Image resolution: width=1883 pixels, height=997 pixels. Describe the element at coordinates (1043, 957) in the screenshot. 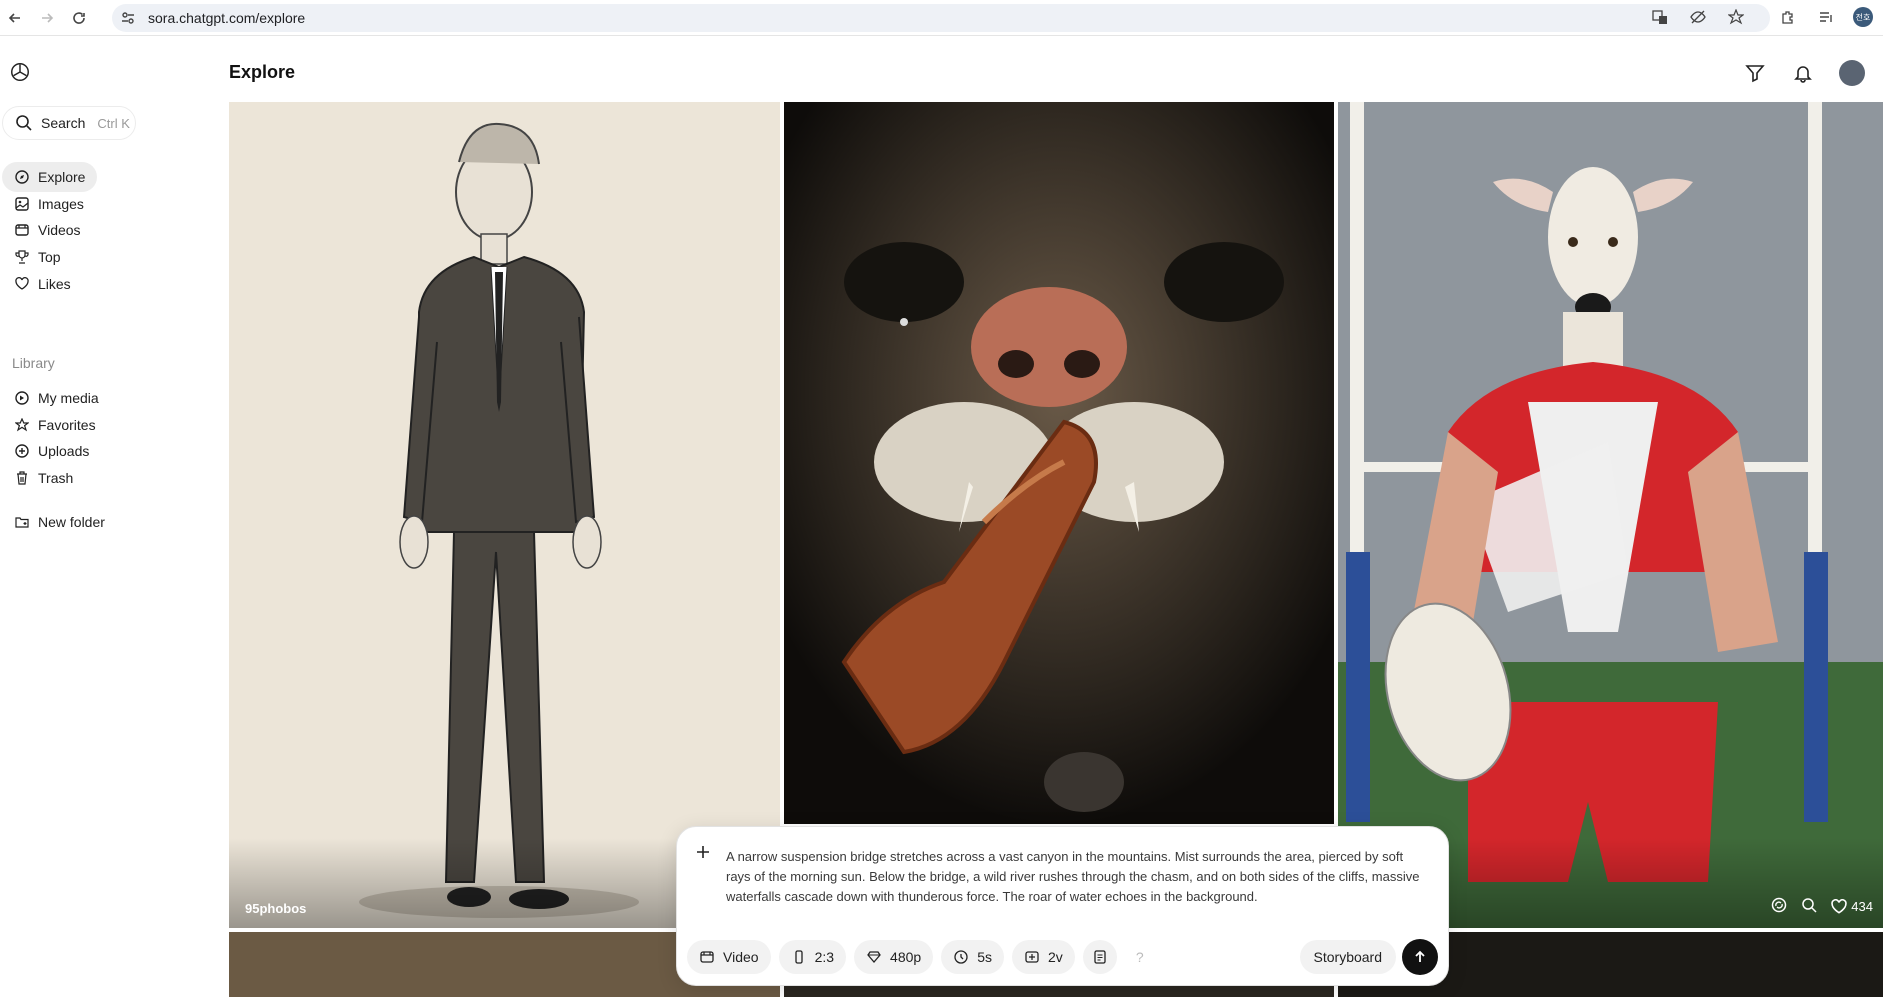

I see `variations-selector: 2v` at that location.